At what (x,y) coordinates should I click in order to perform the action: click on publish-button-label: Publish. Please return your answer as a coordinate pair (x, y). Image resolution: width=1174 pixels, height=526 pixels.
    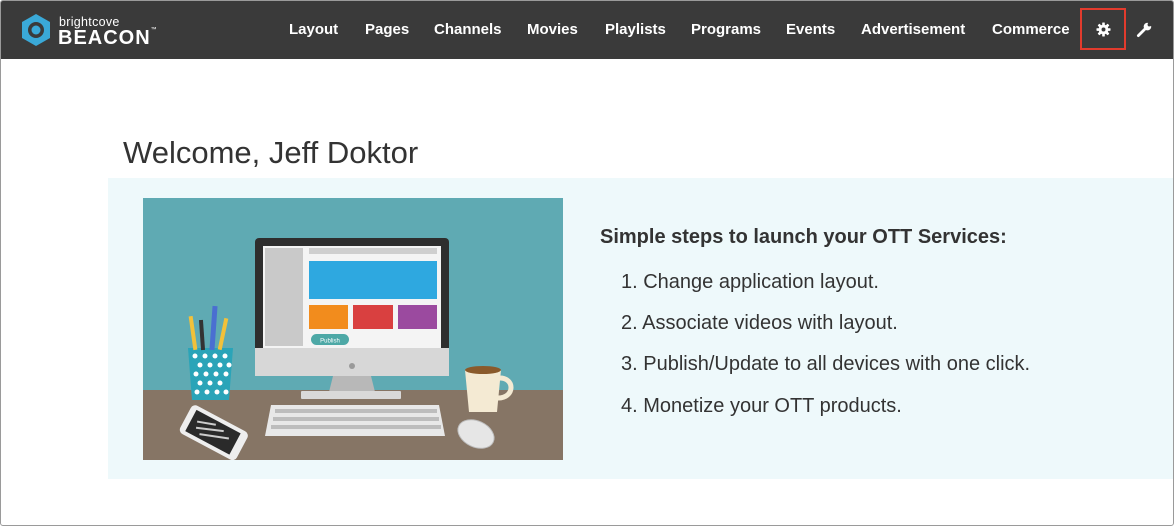
    Looking at the image, I should click on (330, 342).